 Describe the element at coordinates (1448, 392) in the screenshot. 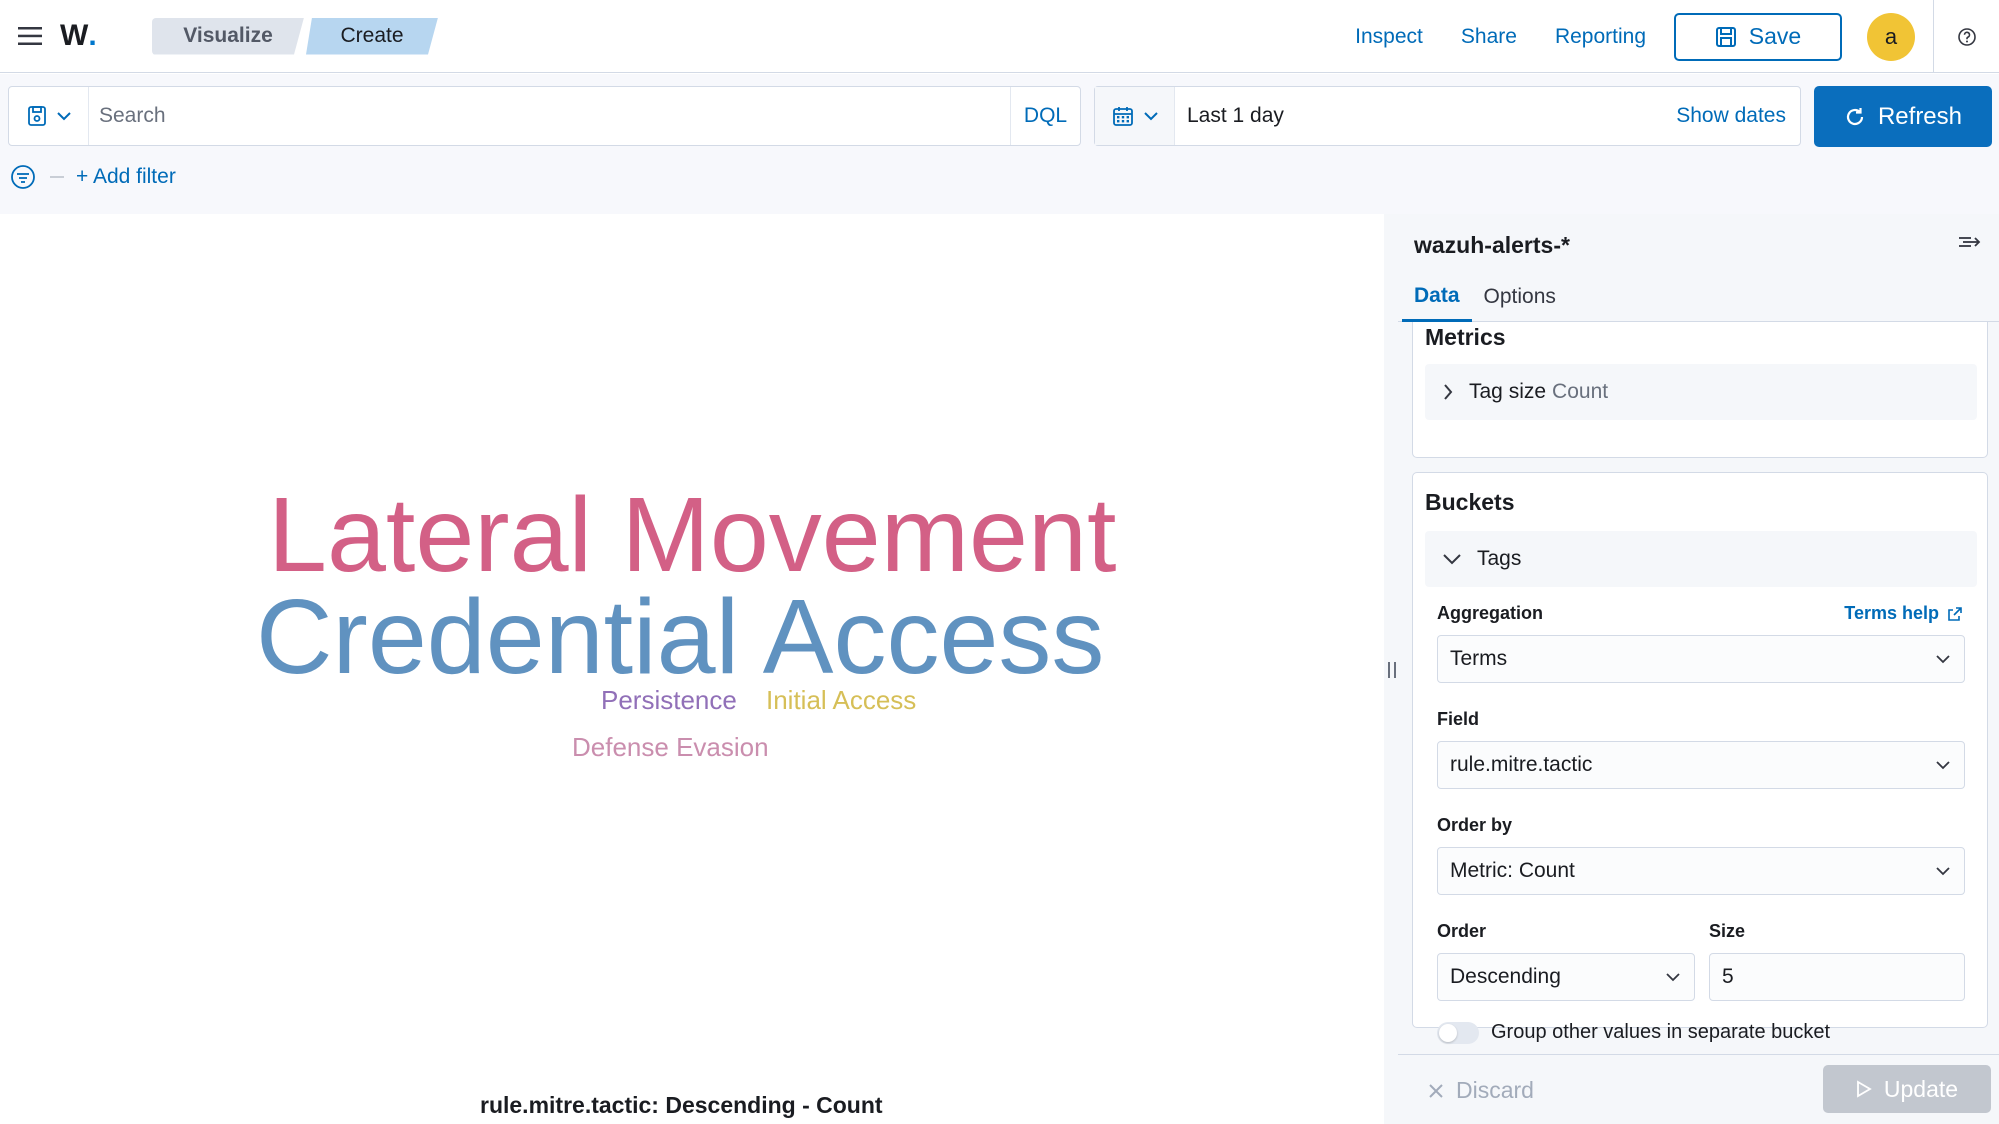

I see `chevron-right-icon` at that location.